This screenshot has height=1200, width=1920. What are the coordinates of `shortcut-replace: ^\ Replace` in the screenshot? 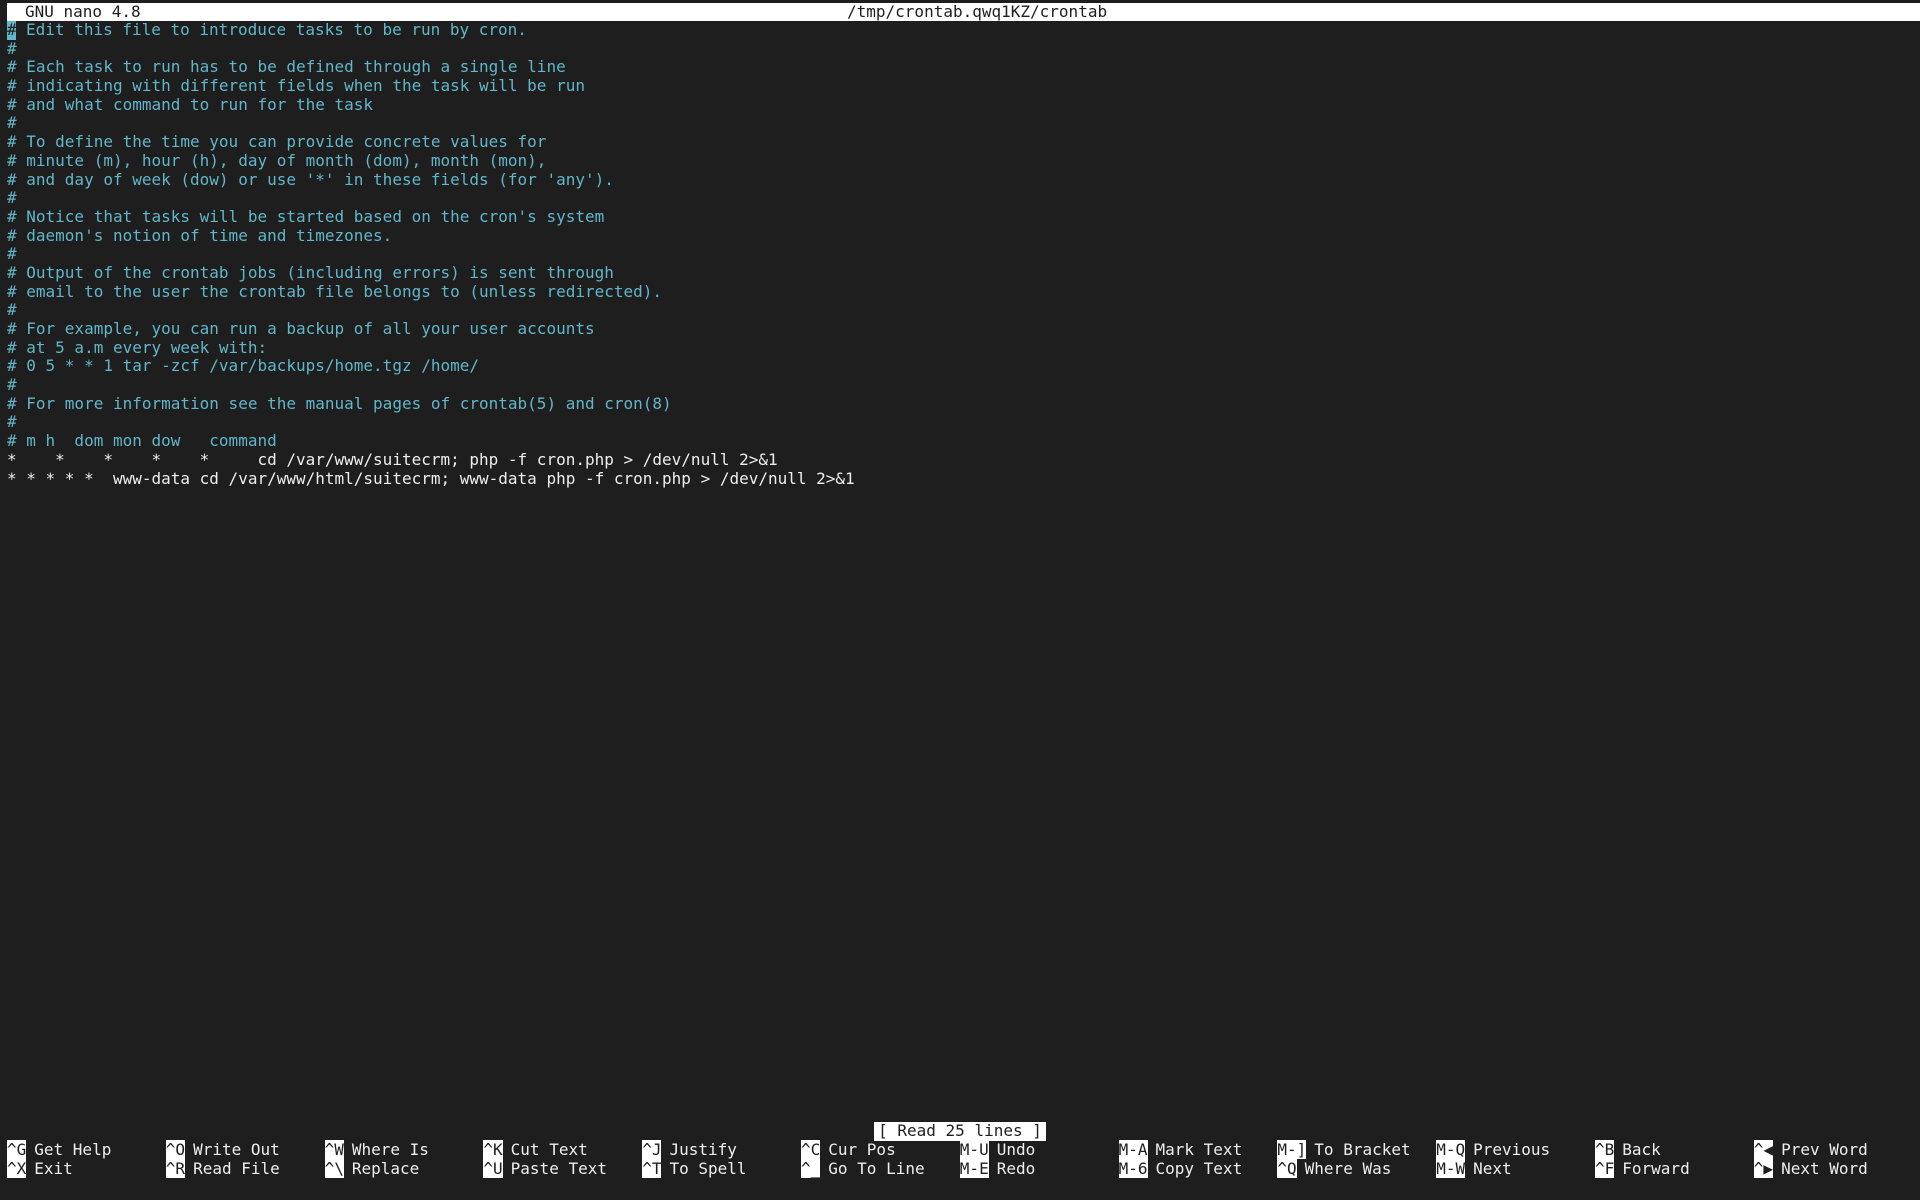 It's located at (372, 1169).